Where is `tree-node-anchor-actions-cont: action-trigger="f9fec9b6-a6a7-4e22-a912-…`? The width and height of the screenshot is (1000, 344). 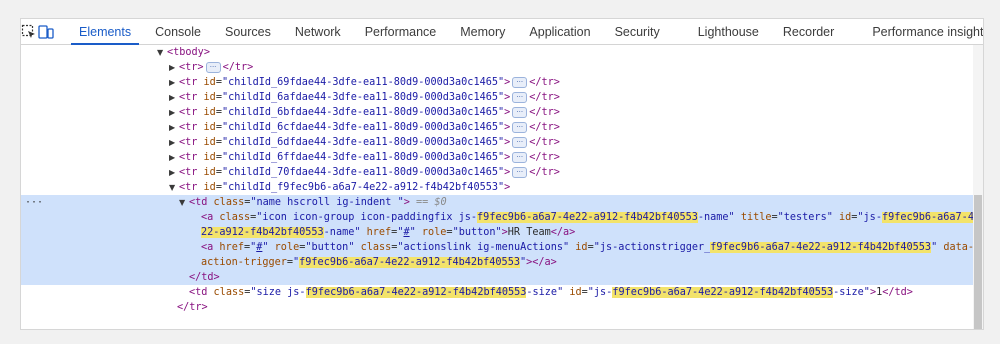
tree-node-anchor-actions-cont: action-trigger="f9fec9b6-a6a7-4e22-a912-… is located at coordinates (497, 262).